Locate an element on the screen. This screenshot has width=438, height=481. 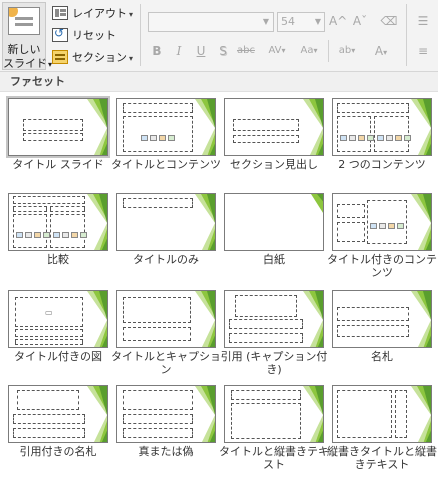
bullets-button: ☰ is located at coordinates (423, 21).